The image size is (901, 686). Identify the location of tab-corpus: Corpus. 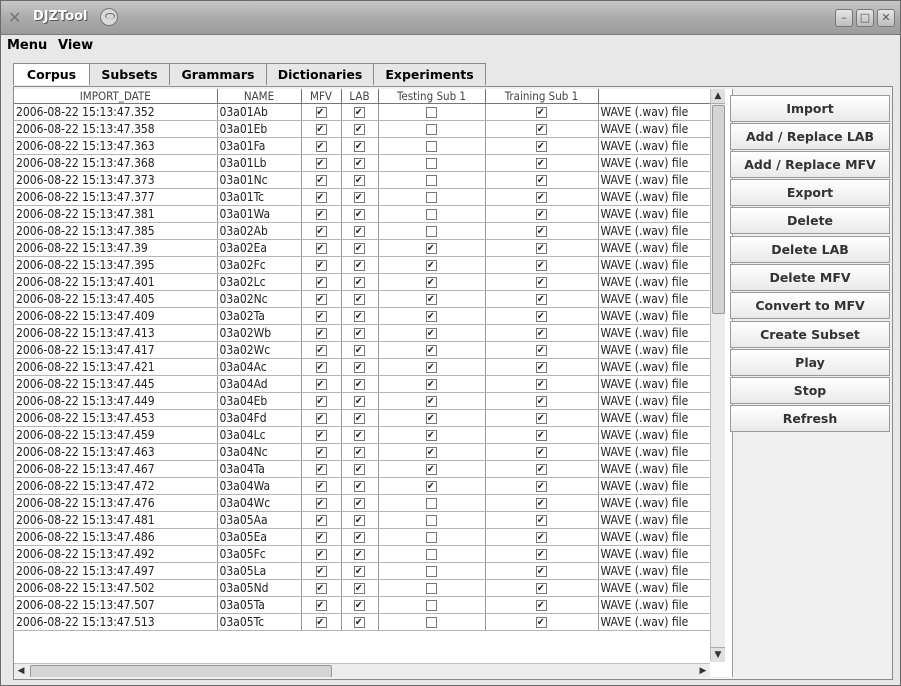
(51, 74).